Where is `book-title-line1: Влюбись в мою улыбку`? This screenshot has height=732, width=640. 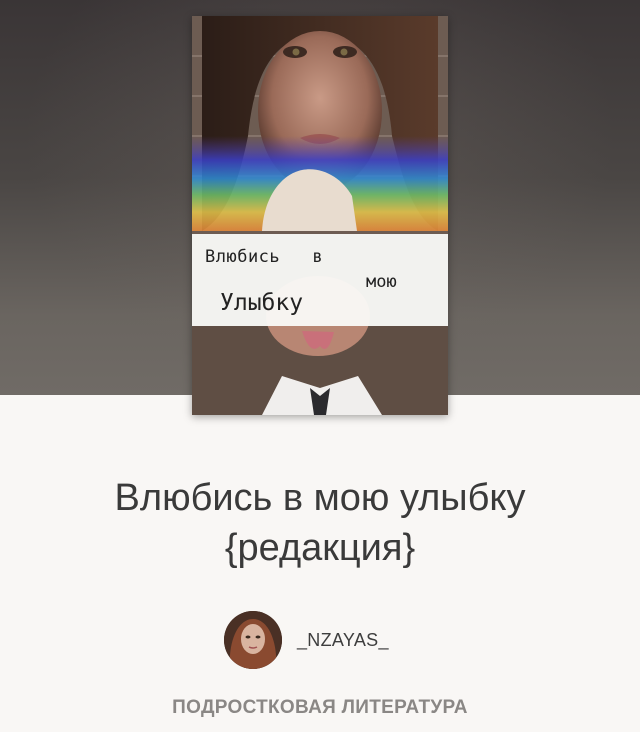
book-title-line1: Влюбись в мою улыбку is located at coordinates (320, 498).